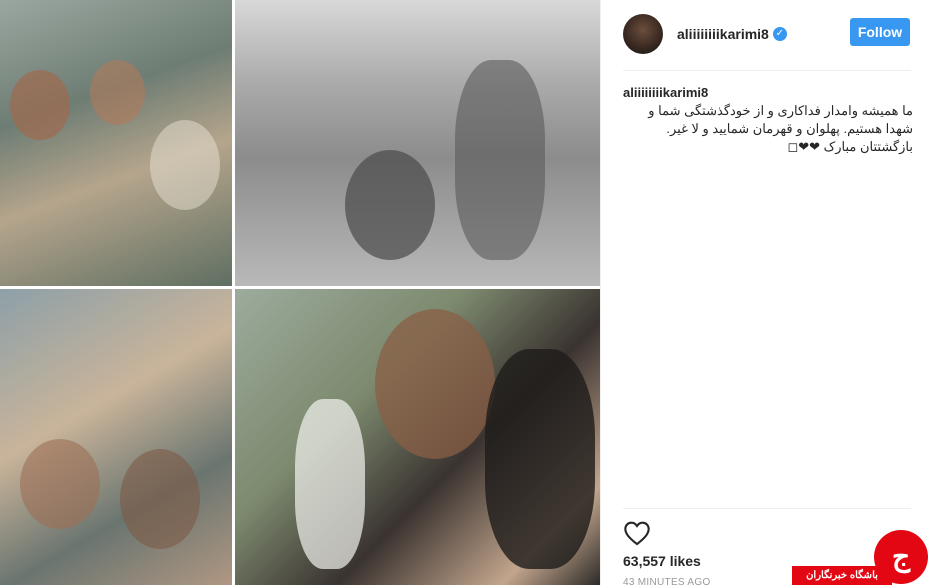 Image resolution: width=928 pixels, height=588 pixels. Describe the element at coordinates (880, 32) in the screenshot. I see `follow-button: Follow` at that location.